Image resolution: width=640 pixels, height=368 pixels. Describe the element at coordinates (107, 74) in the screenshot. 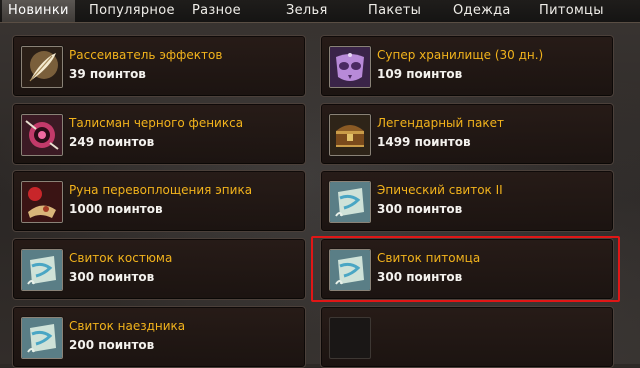

I see `item-price: 39 поинтов` at that location.